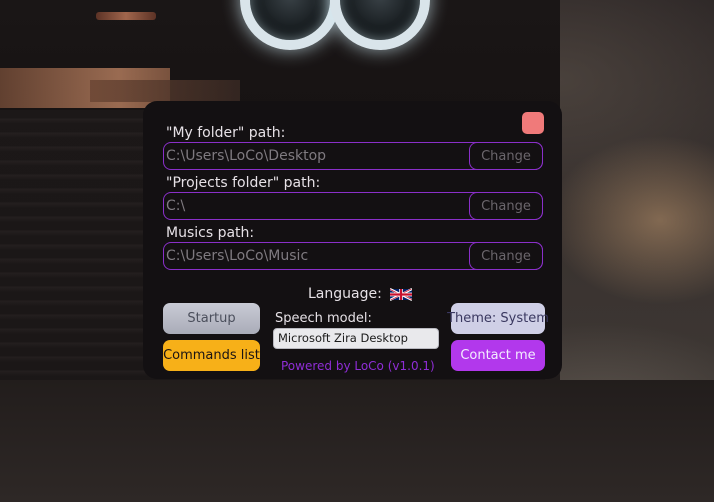 The image size is (714, 502). I want to click on speech-model-label: Speech model:, so click(323, 318).